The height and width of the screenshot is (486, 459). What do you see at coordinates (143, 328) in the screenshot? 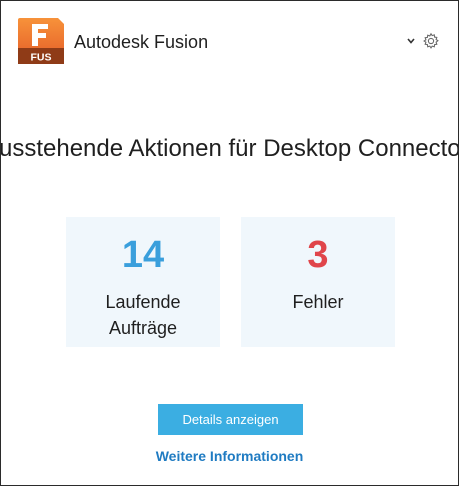
I see `running-jobs-label-line2: Aufträge` at bounding box center [143, 328].